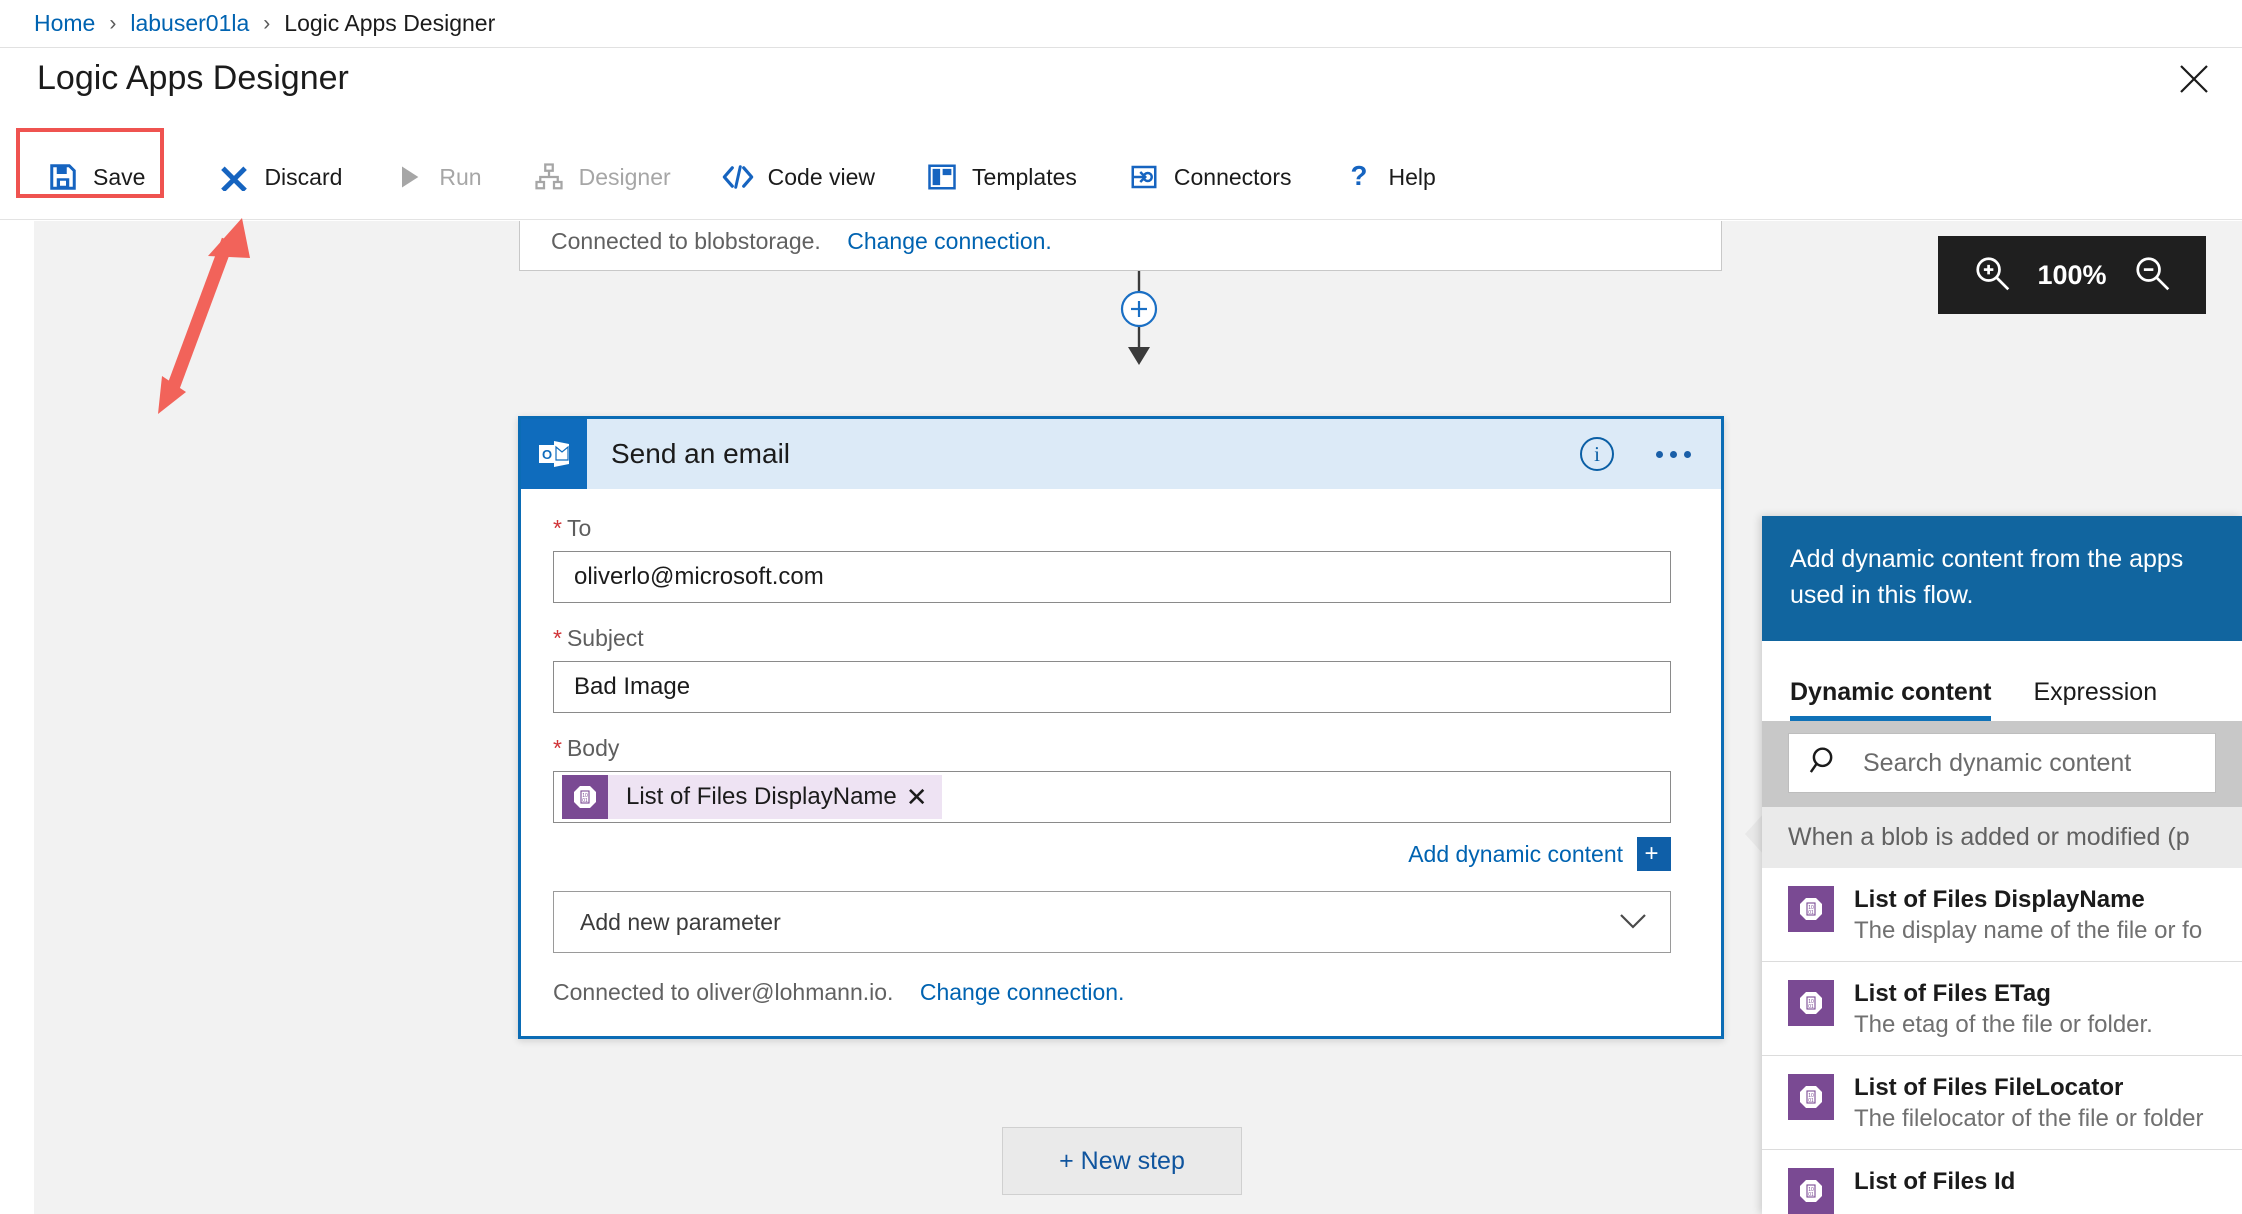  Describe the element at coordinates (1001, 177) in the screenshot. I see `templates-button: Templates` at that location.